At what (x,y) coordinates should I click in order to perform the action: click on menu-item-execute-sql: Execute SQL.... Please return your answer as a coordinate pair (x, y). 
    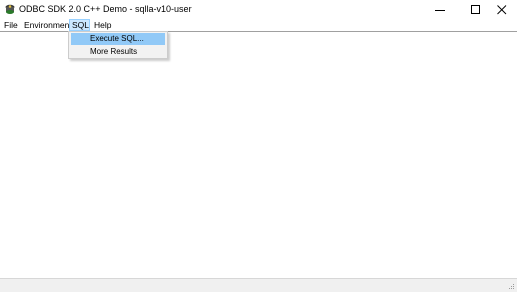
    Looking at the image, I should click on (118, 39).